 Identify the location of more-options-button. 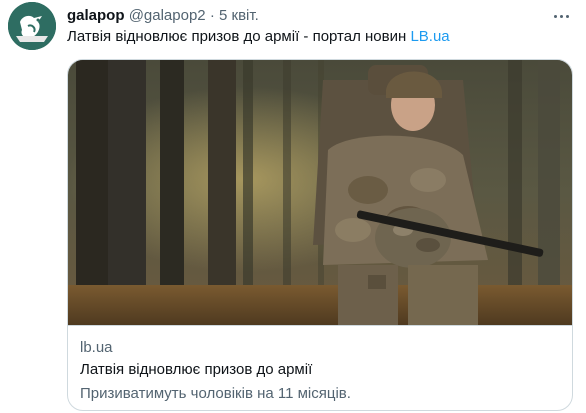
(561, 16).